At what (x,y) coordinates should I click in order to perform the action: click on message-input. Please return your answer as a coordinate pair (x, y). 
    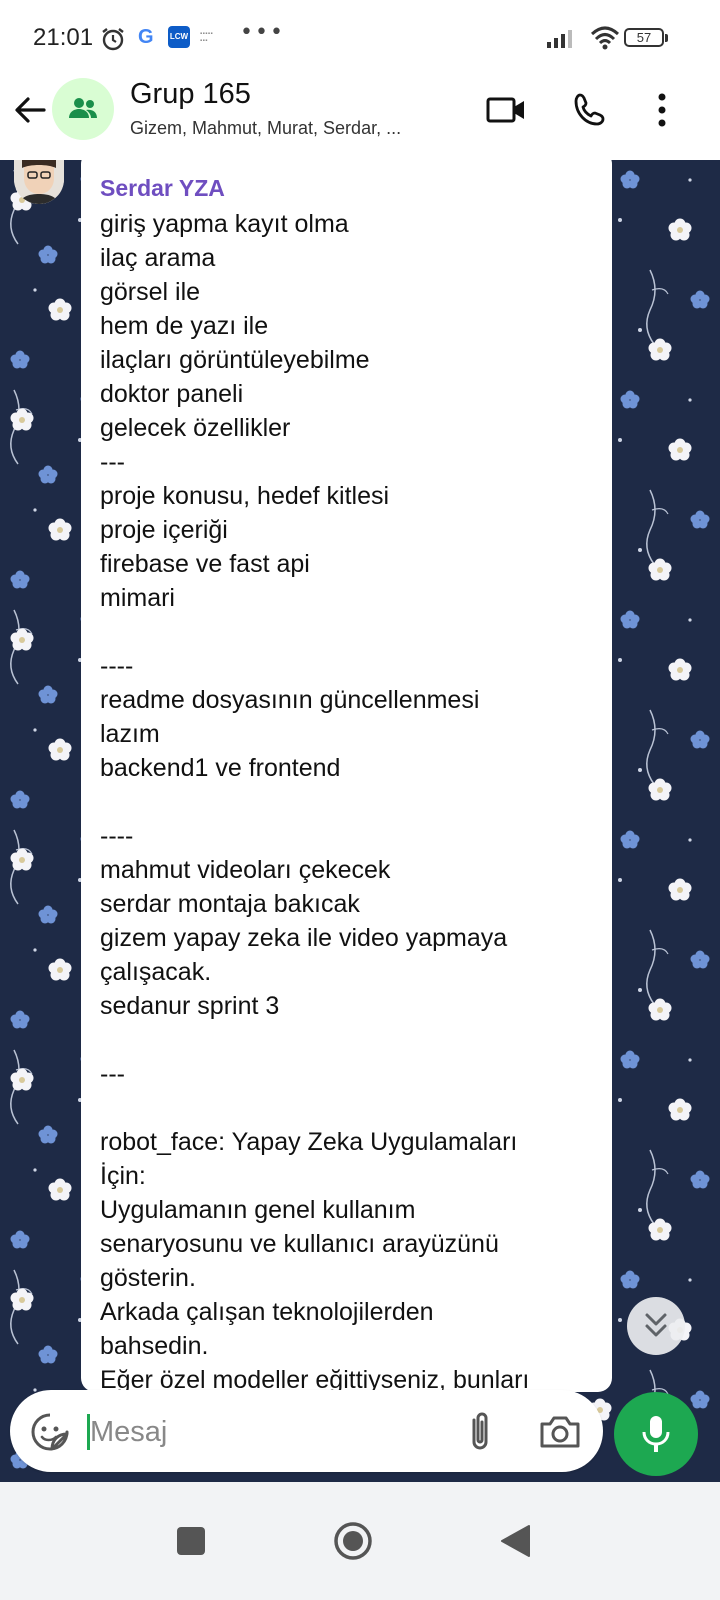
    Looking at the image, I should click on (260, 1432).